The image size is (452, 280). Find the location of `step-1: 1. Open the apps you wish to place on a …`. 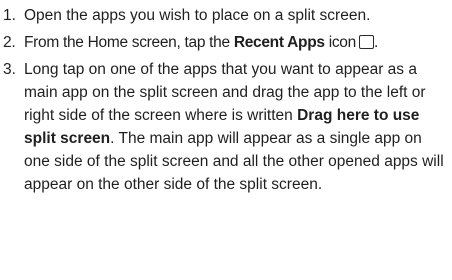

step-1: 1. Open the apps you wish to place on a … is located at coordinates (226, 15).